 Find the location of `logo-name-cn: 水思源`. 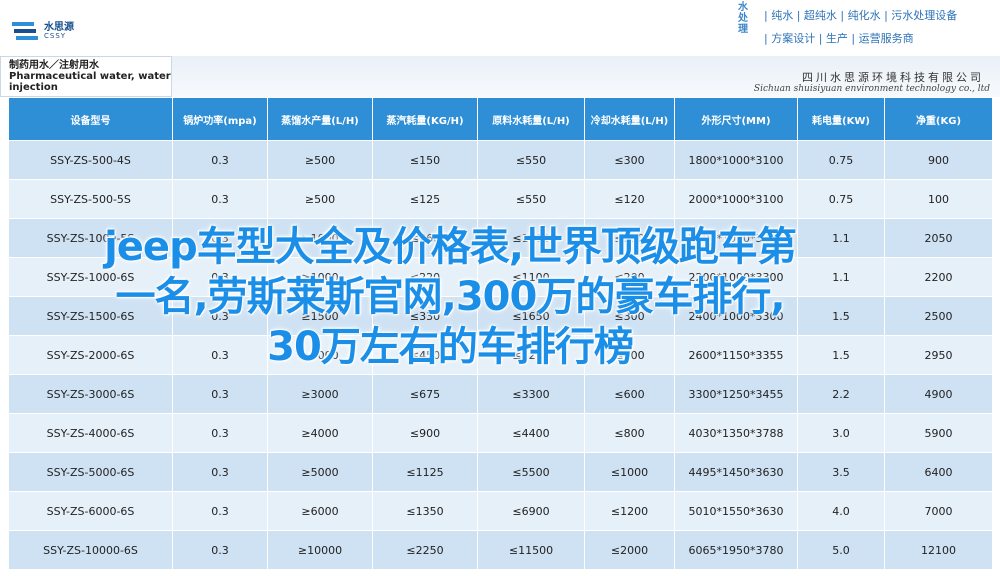

logo-name-cn: 水思源 is located at coordinates (59, 27).